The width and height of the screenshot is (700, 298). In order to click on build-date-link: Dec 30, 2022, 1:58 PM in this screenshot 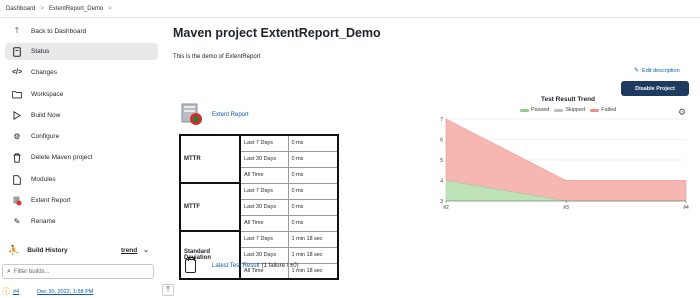, I will do `click(65, 292)`.